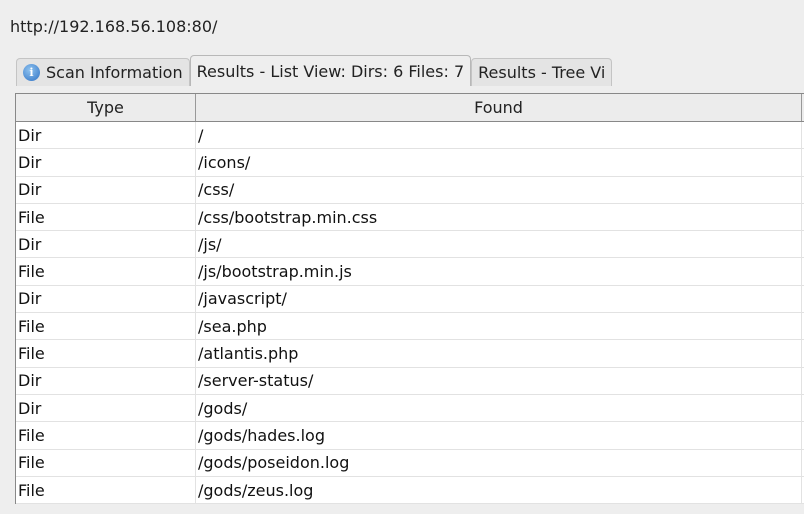  What do you see at coordinates (106, 107) in the screenshot?
I see `column-header-type: Type` at bounding box center [106, 107].